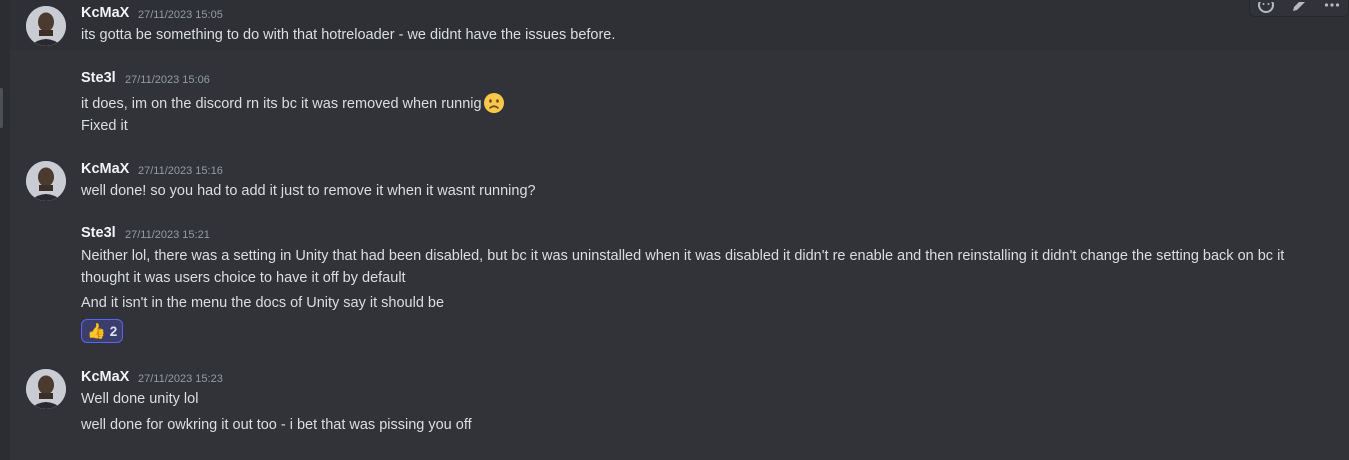  Describe the element at coordinates (180, 379) in the screenshot. I see `message-timestamp: 27/11/2023 15:23` at that location.